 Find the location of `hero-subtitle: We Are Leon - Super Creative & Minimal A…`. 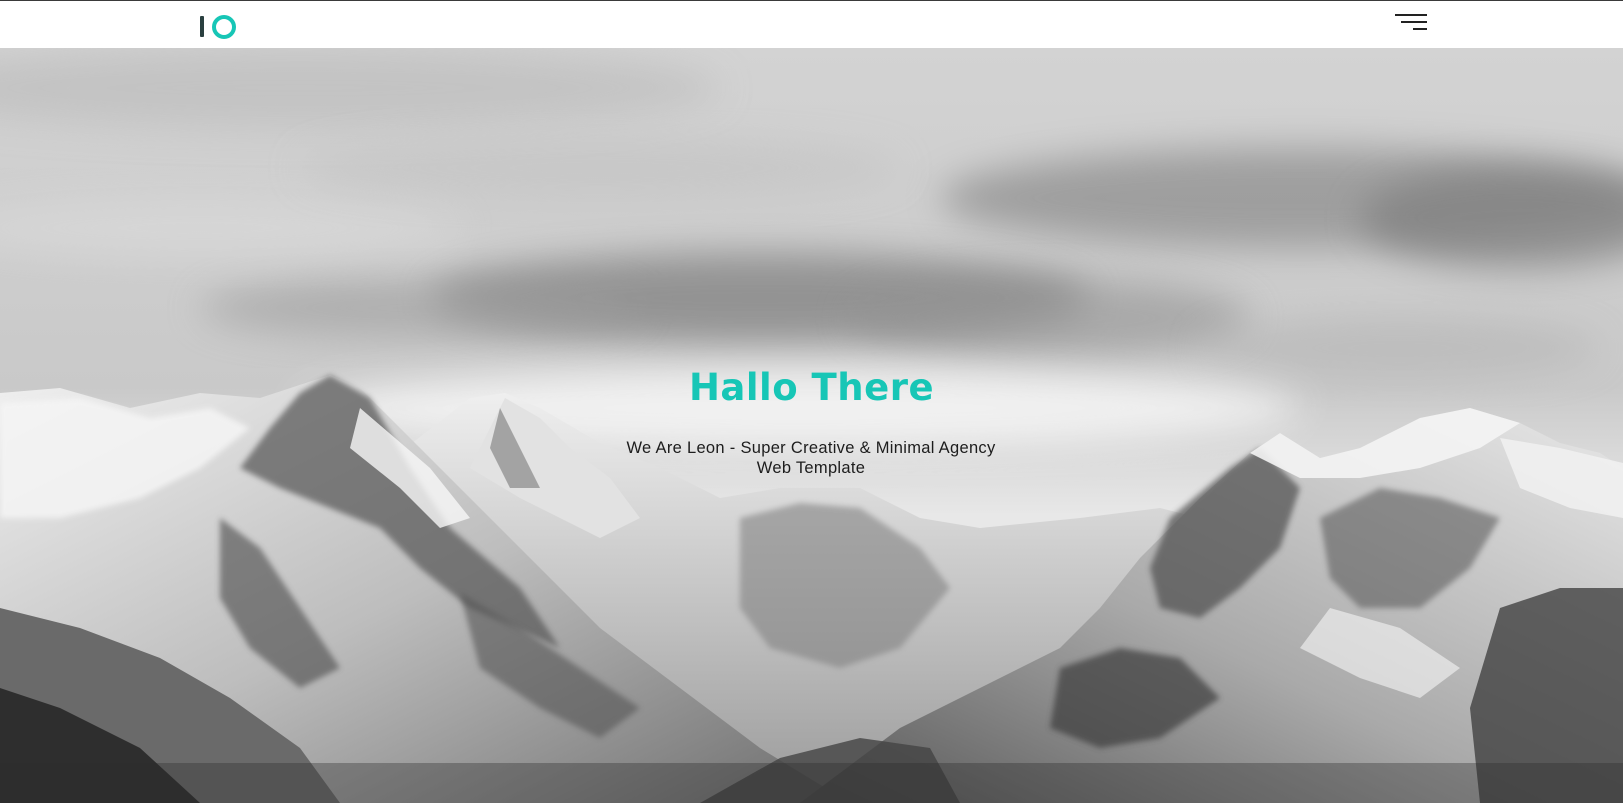

hero-subtitle: We Are Leon - Super Creative & Minimal A… is located at coordinates (811, 458).